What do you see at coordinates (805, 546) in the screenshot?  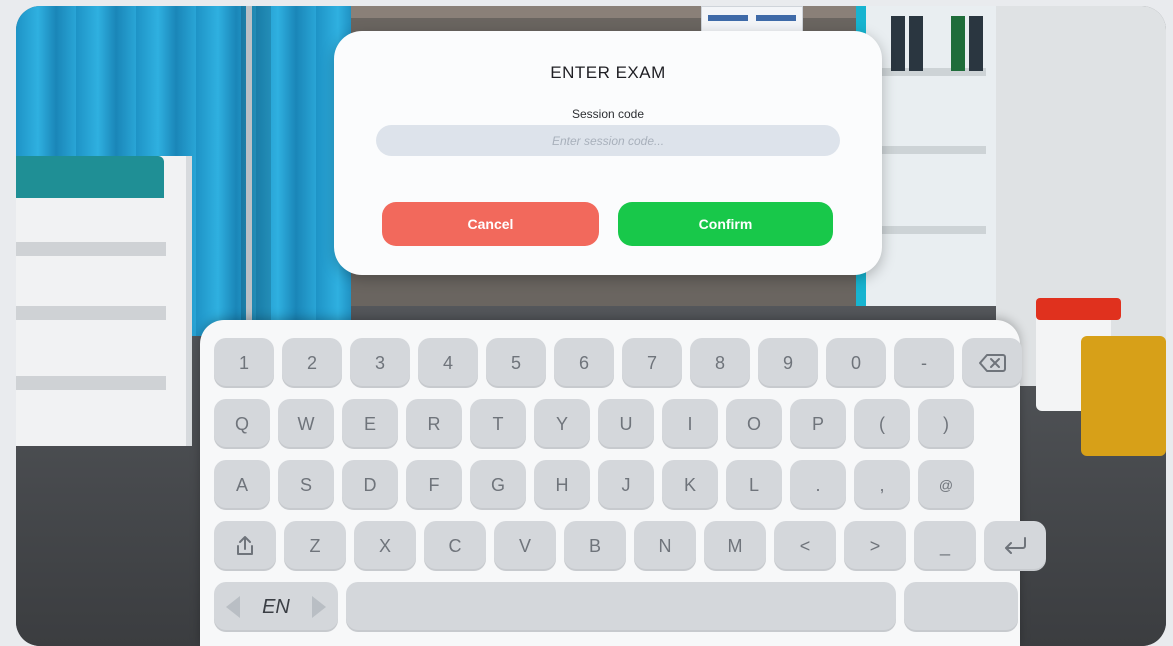 I see `key-less-than: <` at bounding box center [805, 546].